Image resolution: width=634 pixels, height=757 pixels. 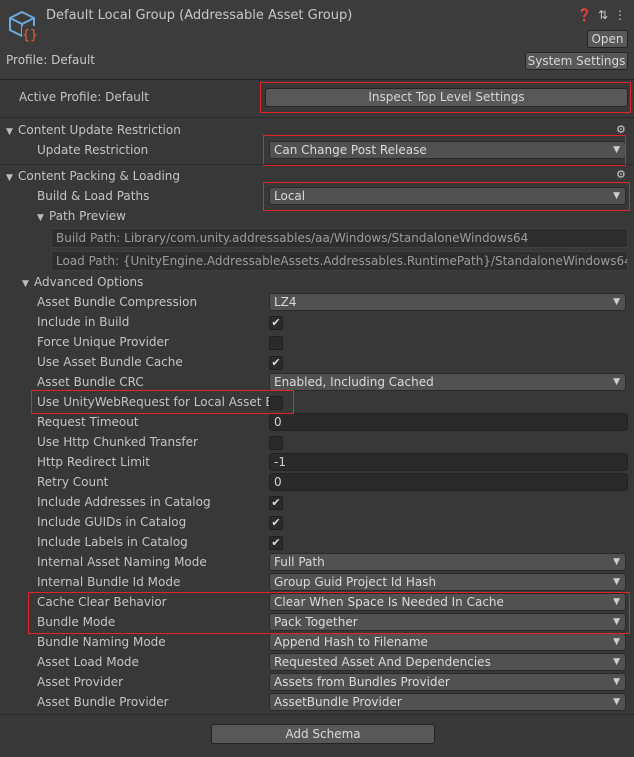 What do you see at coordinates (112, 522) in the screenshot?
I see `advanced-row-label: Include GUIDs in Catalog` at bounding box center [112, 522].